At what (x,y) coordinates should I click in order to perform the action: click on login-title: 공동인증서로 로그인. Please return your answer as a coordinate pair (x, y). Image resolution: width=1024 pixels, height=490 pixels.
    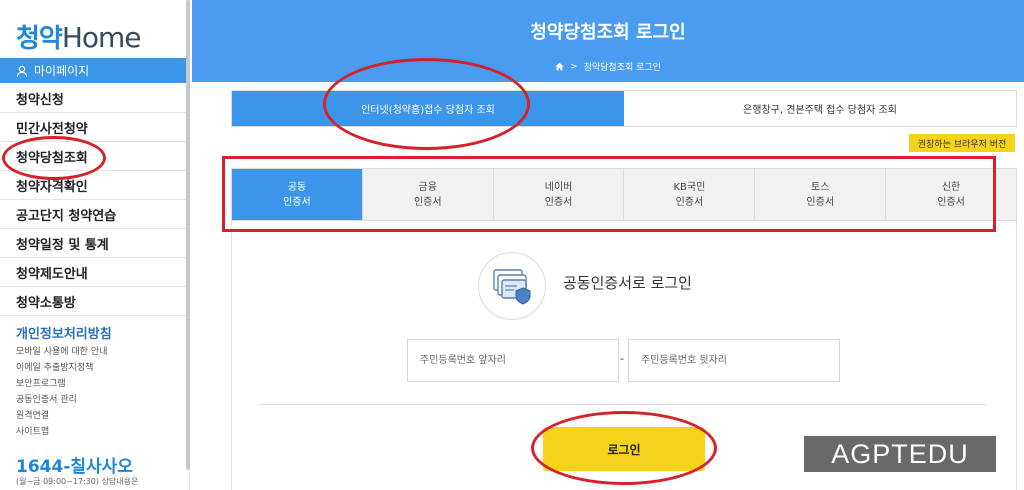
    Looking at the image, I should click on (627, 283).